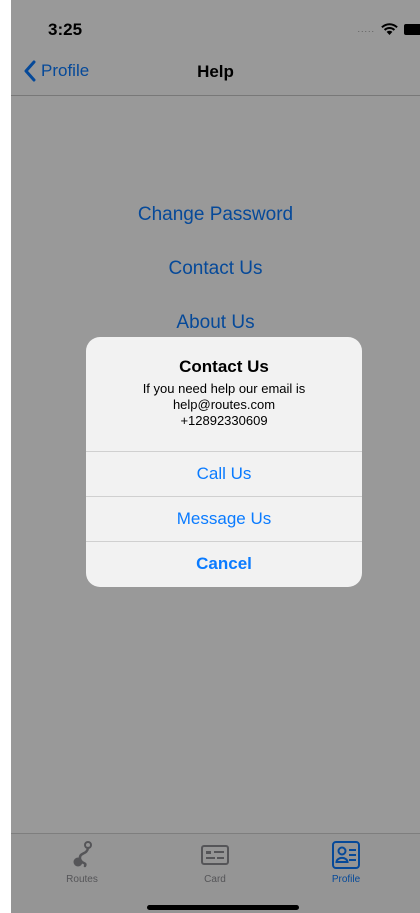  What do you see at coordinates (224, 473) in the screenshot?
I see `call-us-button: Call Us` at bounding box center [224, 473].